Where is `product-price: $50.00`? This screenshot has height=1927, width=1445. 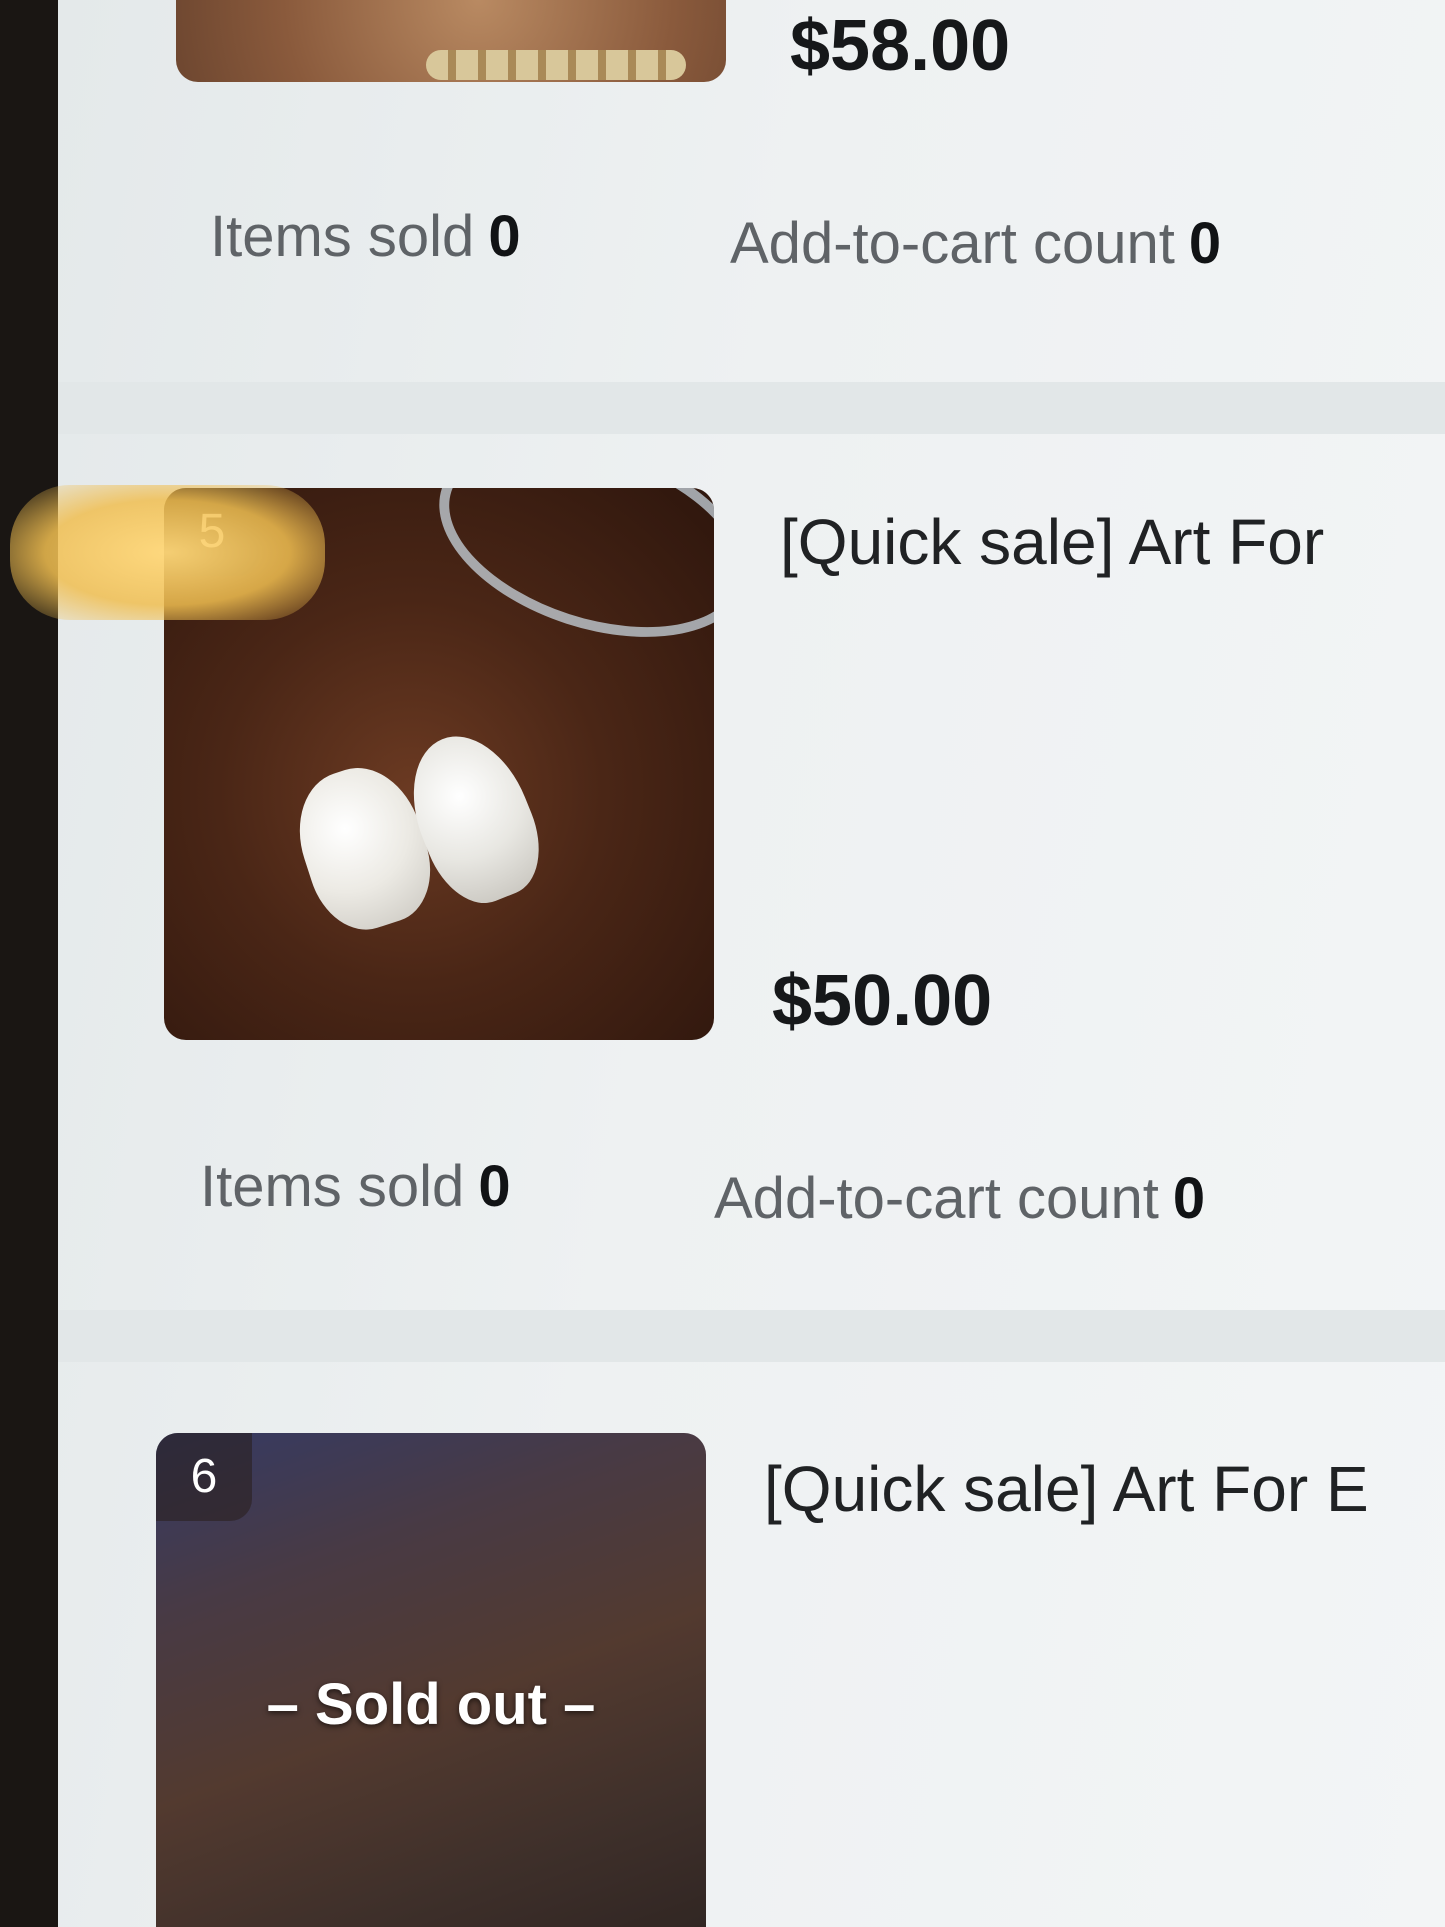 product-price: $50.00 is located at coordinates (882, 1001).